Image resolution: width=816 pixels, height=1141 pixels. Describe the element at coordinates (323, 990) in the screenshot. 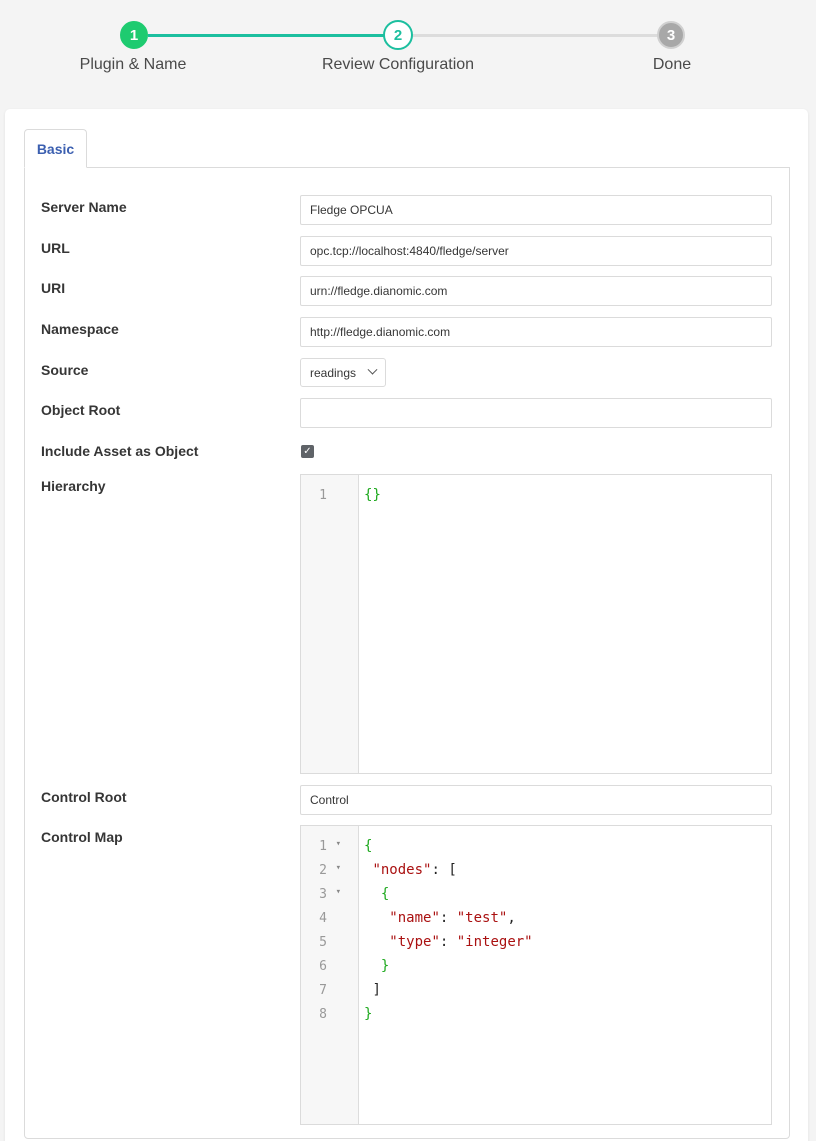

I see `line-number: 7` at that location.